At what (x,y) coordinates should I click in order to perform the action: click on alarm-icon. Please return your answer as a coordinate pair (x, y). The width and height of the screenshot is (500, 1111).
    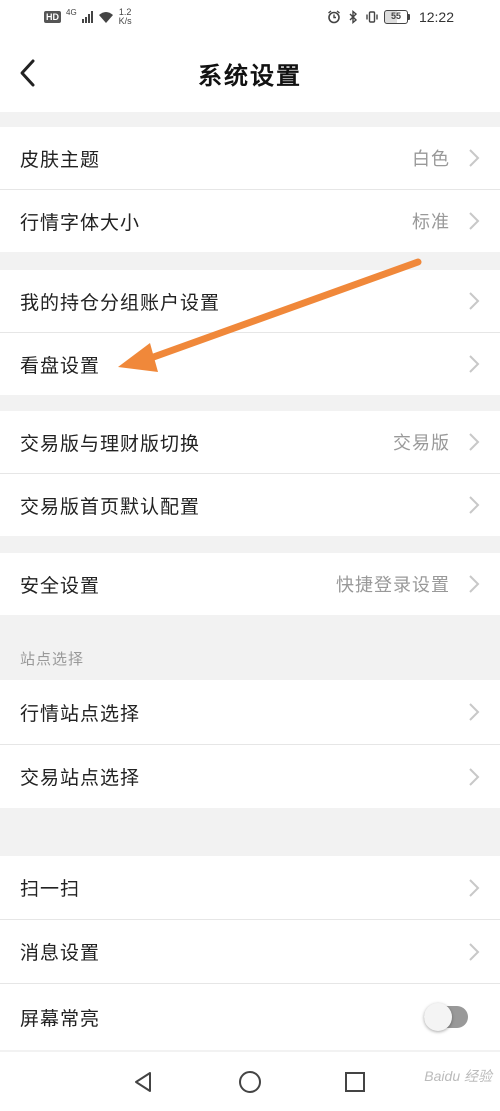
    Looking at the image, I should click on (334, 17).